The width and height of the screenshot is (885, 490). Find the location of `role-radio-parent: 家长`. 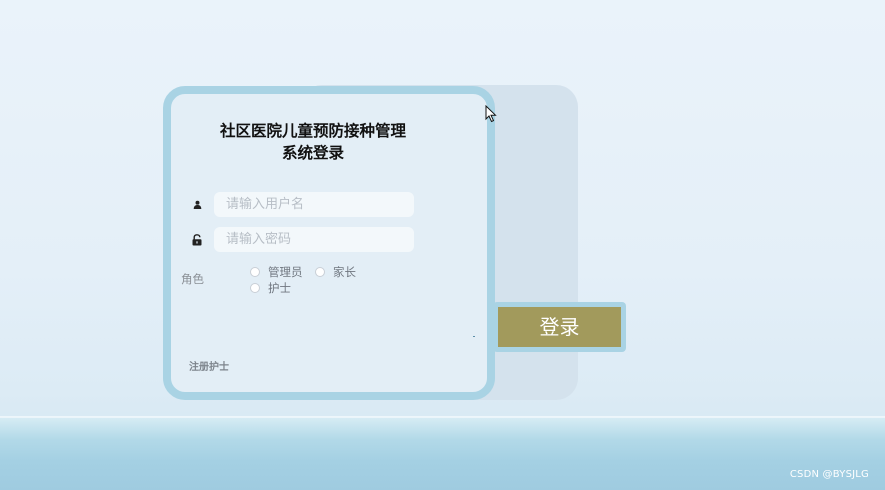

role-radio-parent: 家长 is located at coordinates (335, 272).